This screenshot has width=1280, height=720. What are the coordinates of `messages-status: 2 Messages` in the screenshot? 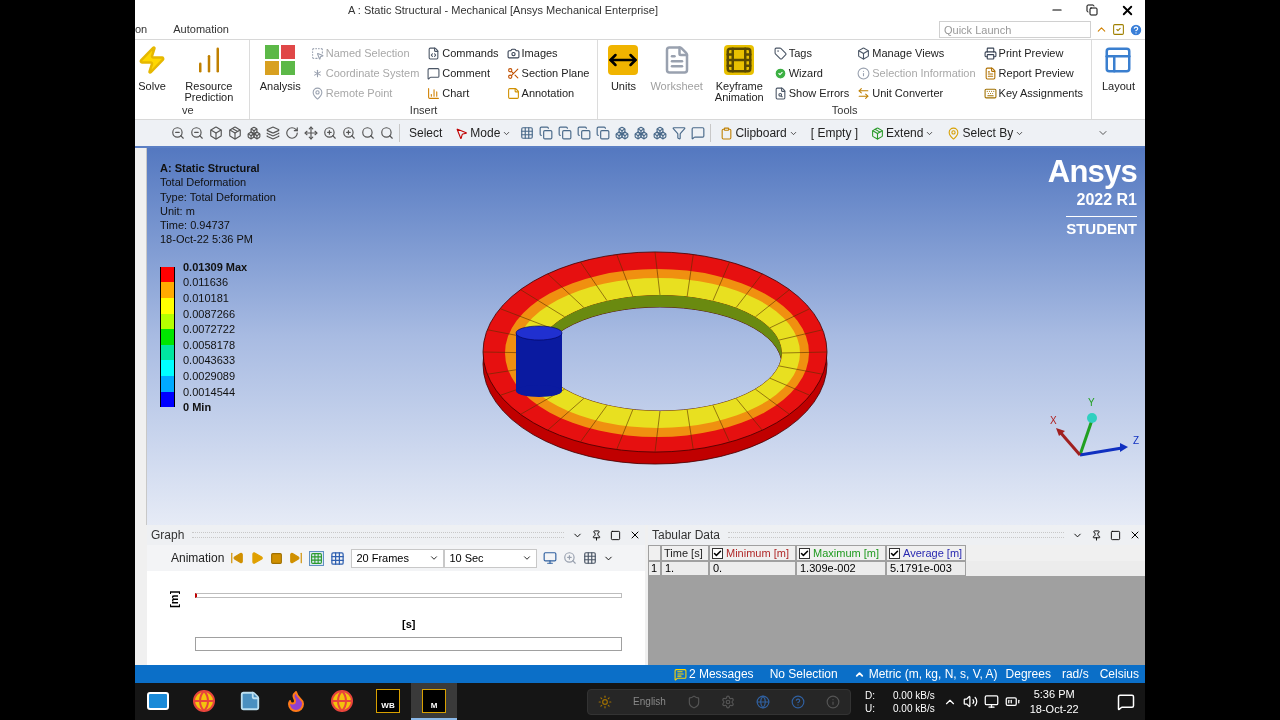 It's located at (721, 674).